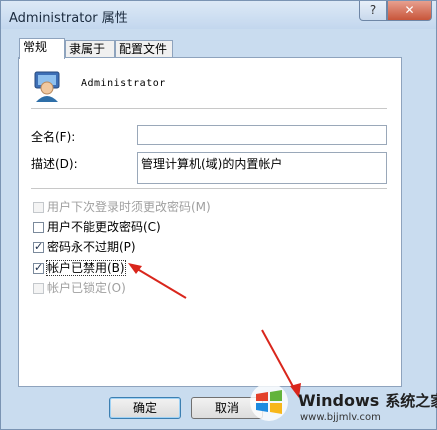 This screenshot has width=437, height=430. I want to click on arrow-to-disabled-checkbox, so click(157, 281).